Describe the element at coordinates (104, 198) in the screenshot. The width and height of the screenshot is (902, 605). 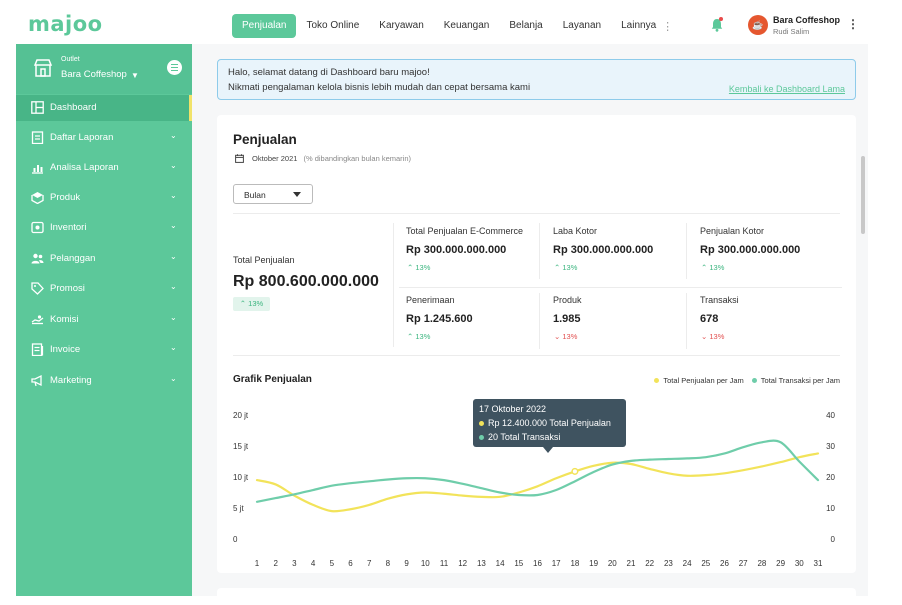
I see `sidebar-item-produk: Produk ⌄` at that location.